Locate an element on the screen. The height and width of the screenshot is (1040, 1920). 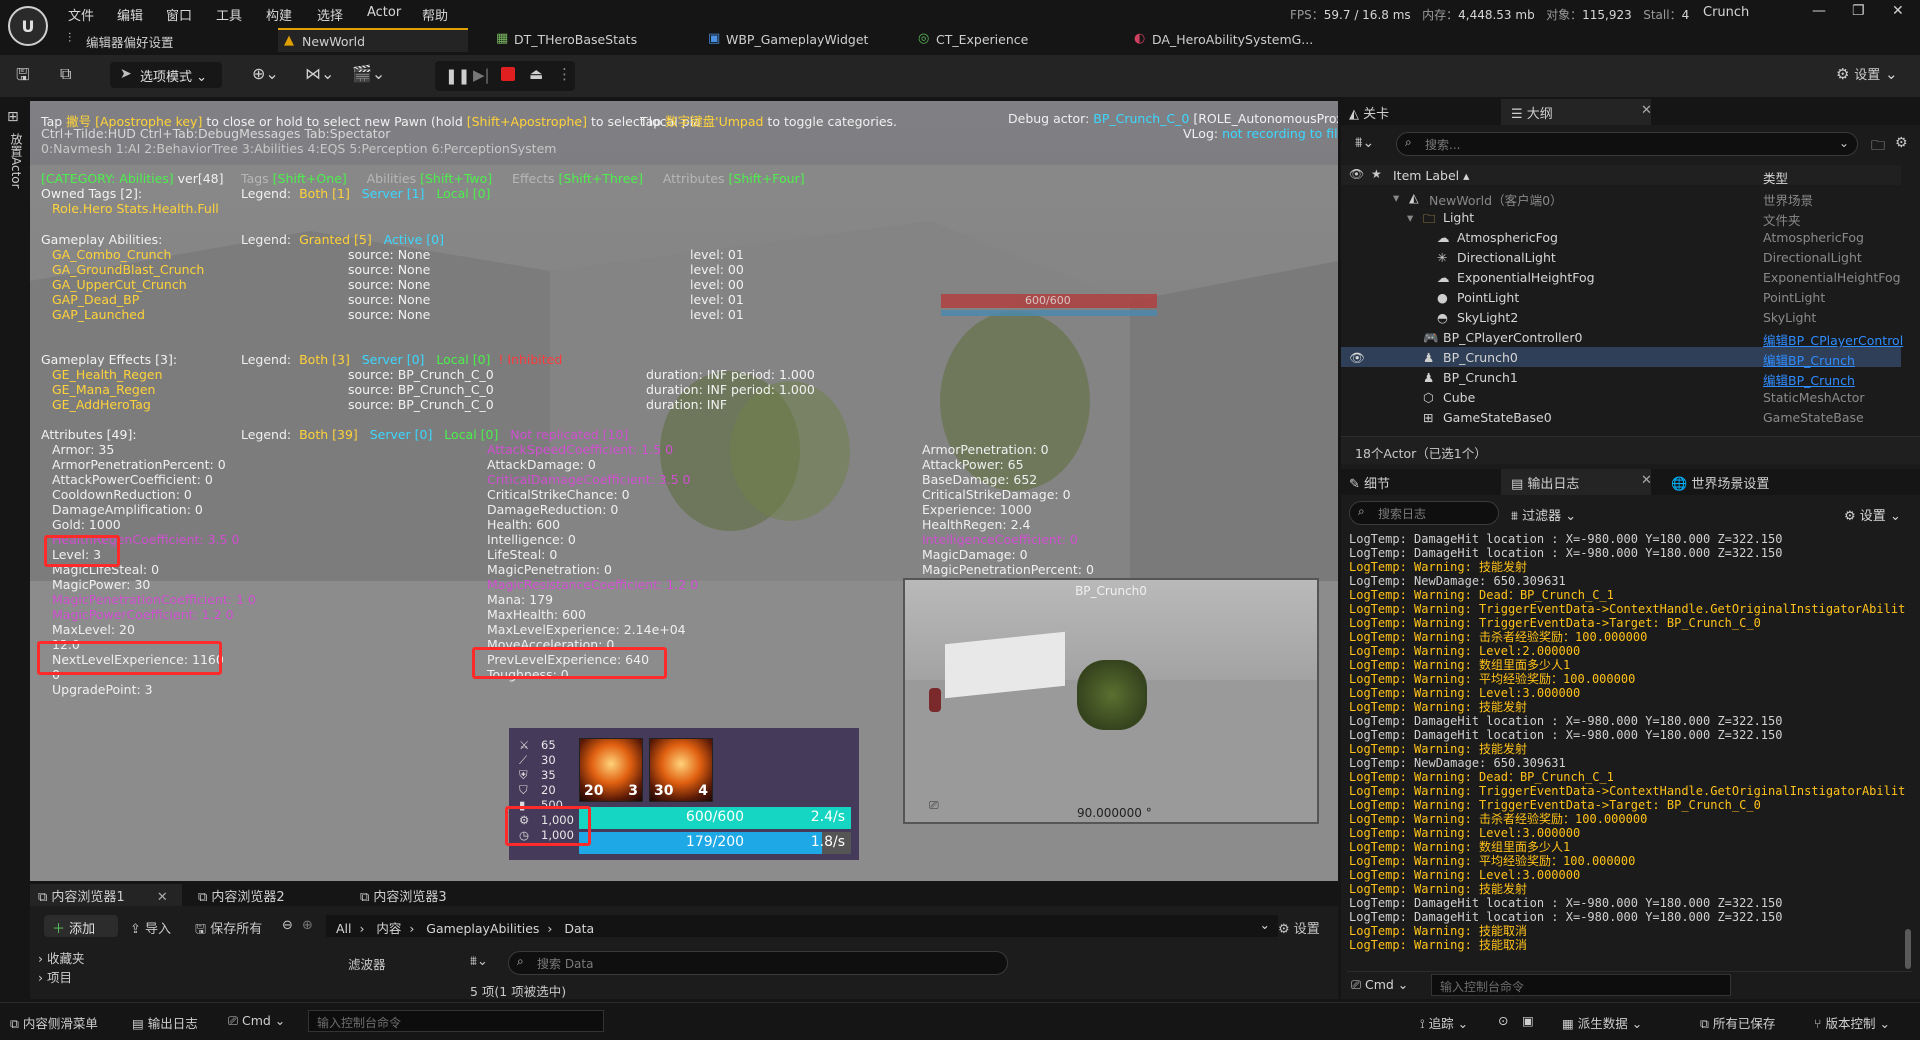
import-button: ⇪ 导入 is located at coordinates (150, 927).